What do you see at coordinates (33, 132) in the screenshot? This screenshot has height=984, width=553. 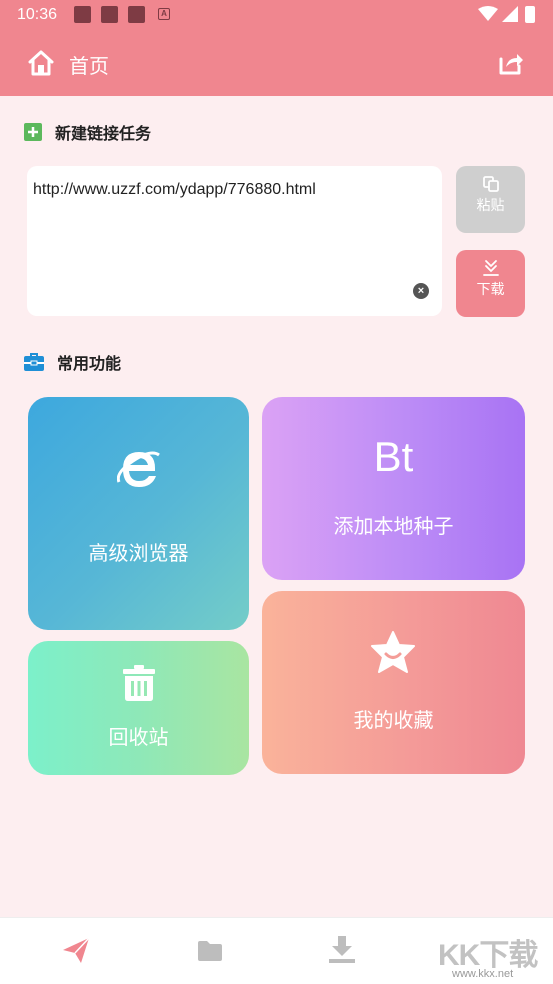 I see `add-icon` at bounding box center [33, 132].